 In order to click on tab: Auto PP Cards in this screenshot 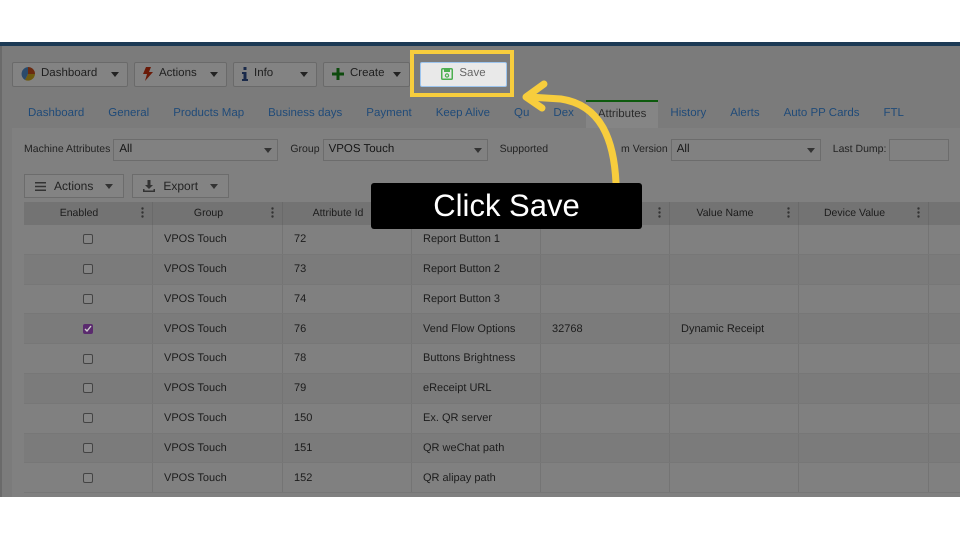, I will do `click(822, 114)`.